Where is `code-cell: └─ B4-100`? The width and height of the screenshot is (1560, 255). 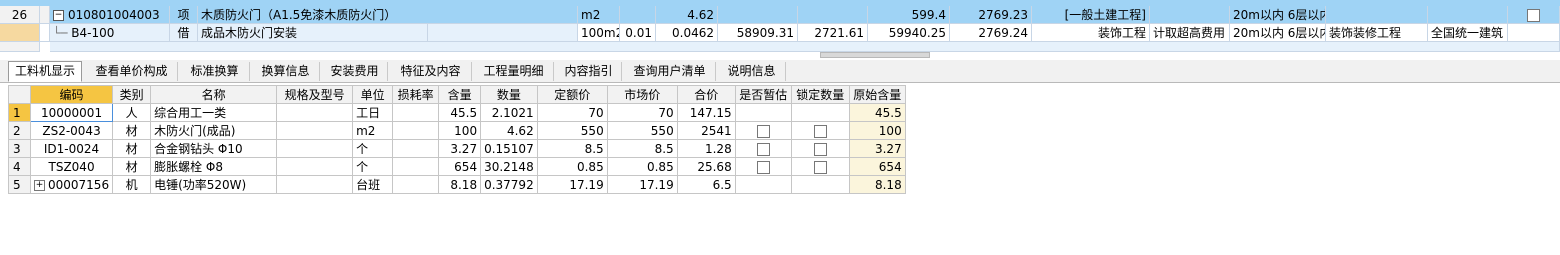
code-cell: └─ B4-100 is located at coordinates (110, 33).